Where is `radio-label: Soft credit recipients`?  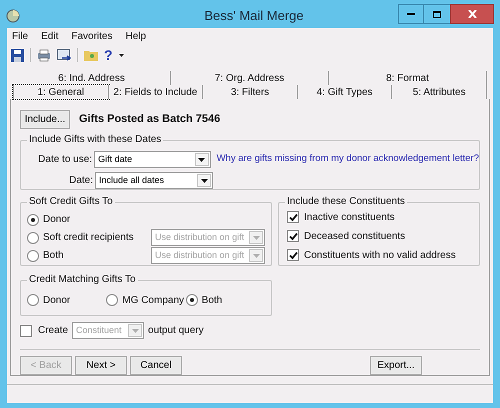 radio-label: Soft credit recipients is located at coordinates (89, 238).